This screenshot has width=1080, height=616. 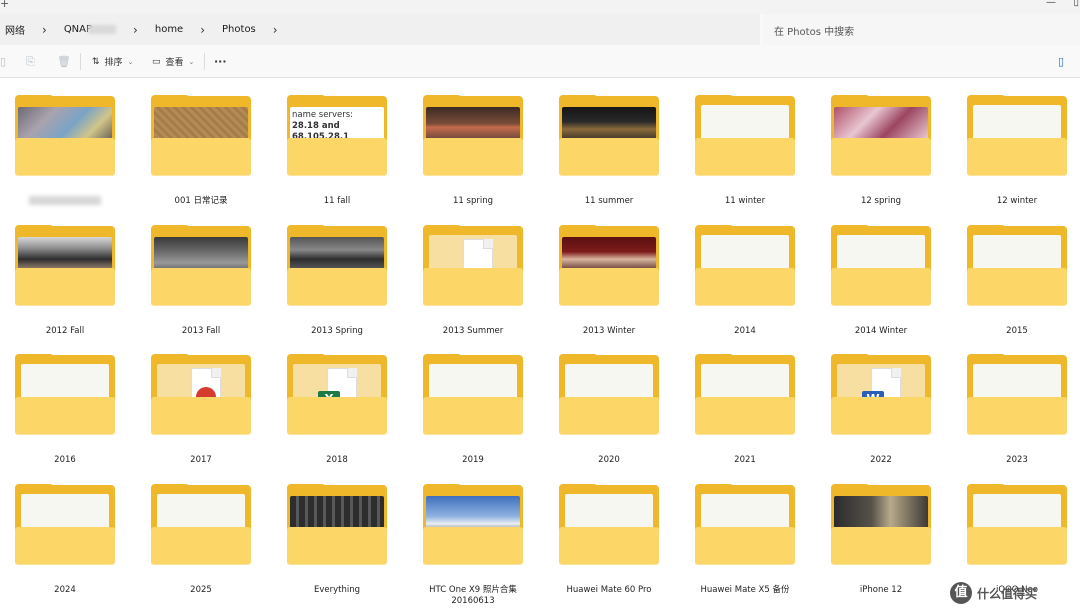 I want to click on new-tab-icon: +, so click(x=4, y=5).